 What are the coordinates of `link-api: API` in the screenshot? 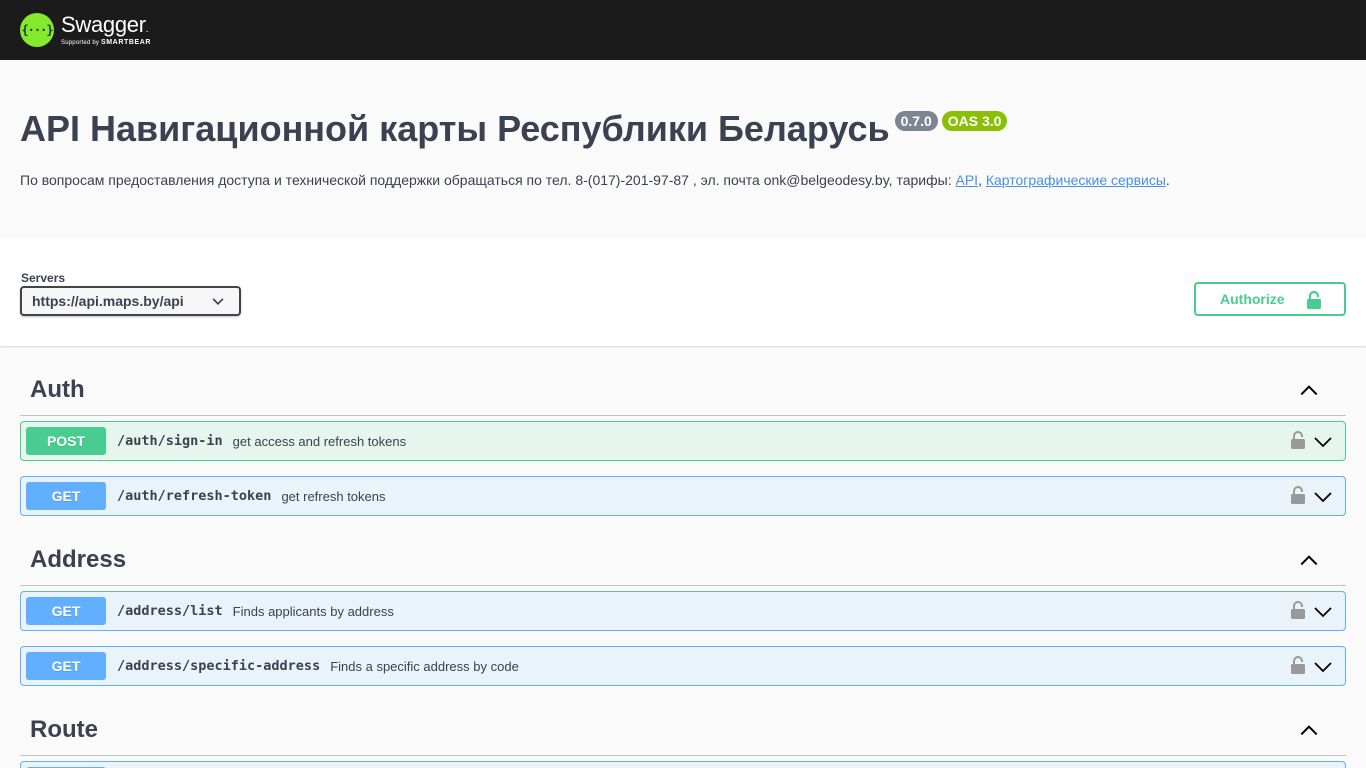 It's located at (966, 180).